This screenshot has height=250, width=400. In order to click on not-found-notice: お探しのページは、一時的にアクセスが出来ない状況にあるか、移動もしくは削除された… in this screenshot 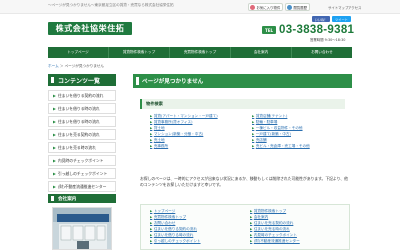, I will do `click(244, 181)`.